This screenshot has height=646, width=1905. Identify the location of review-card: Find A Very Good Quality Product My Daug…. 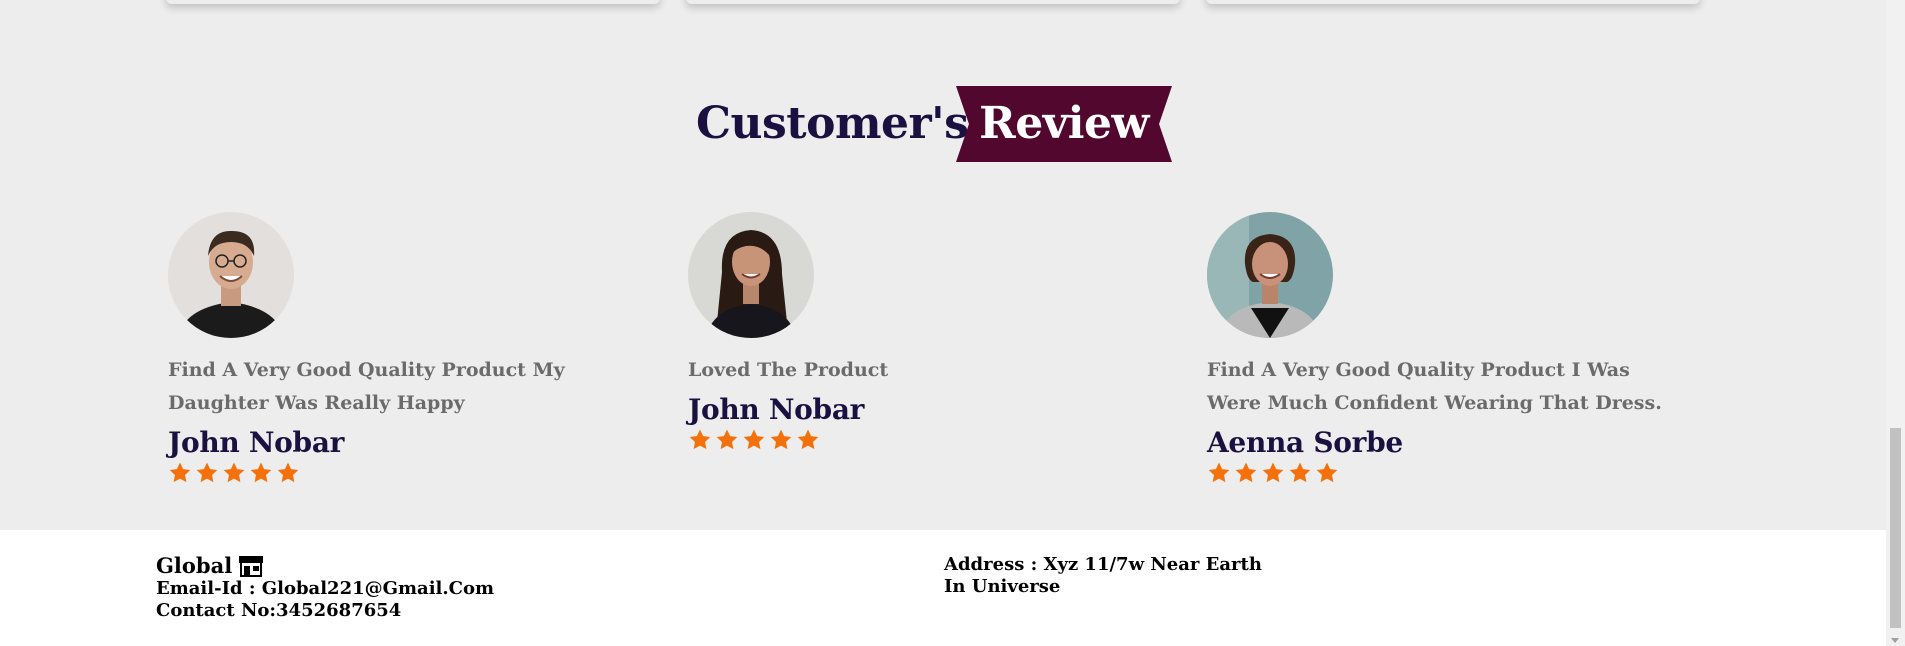
(403, 348).